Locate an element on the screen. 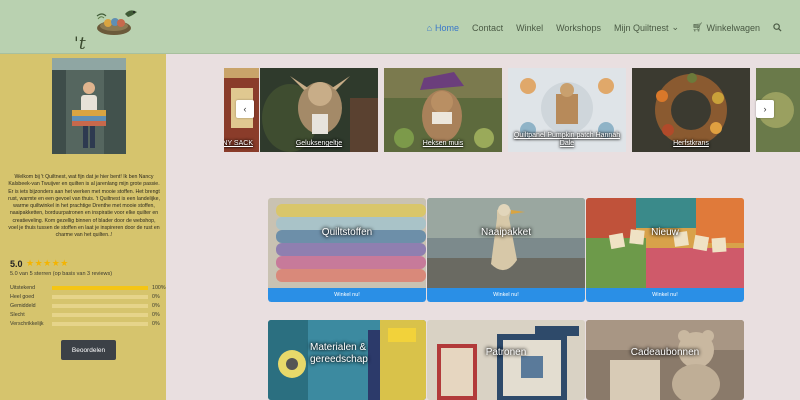  nav-contact: Contact is located at coordinates (487, 27).